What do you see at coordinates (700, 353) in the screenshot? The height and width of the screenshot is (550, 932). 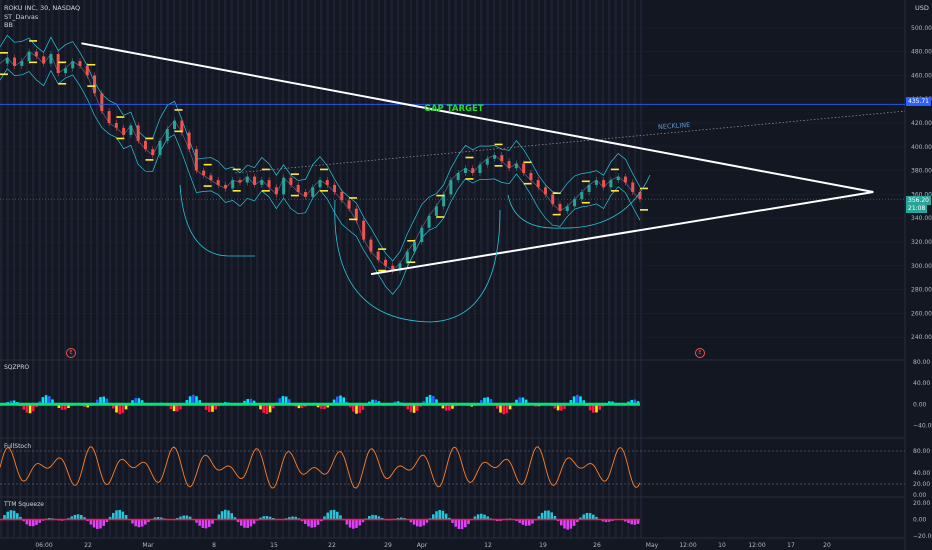 I see `earnings-marker-right: E` at bounding box center [700, 353].